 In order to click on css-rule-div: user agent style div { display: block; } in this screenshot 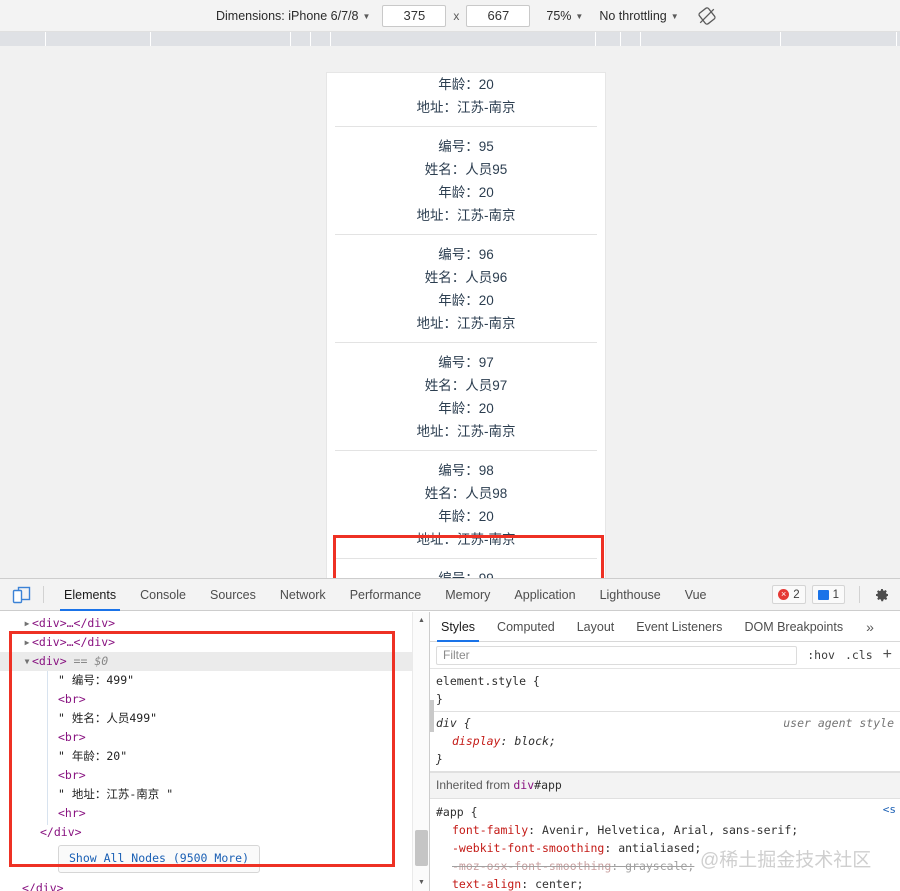, I will do `click(665, 742)`.